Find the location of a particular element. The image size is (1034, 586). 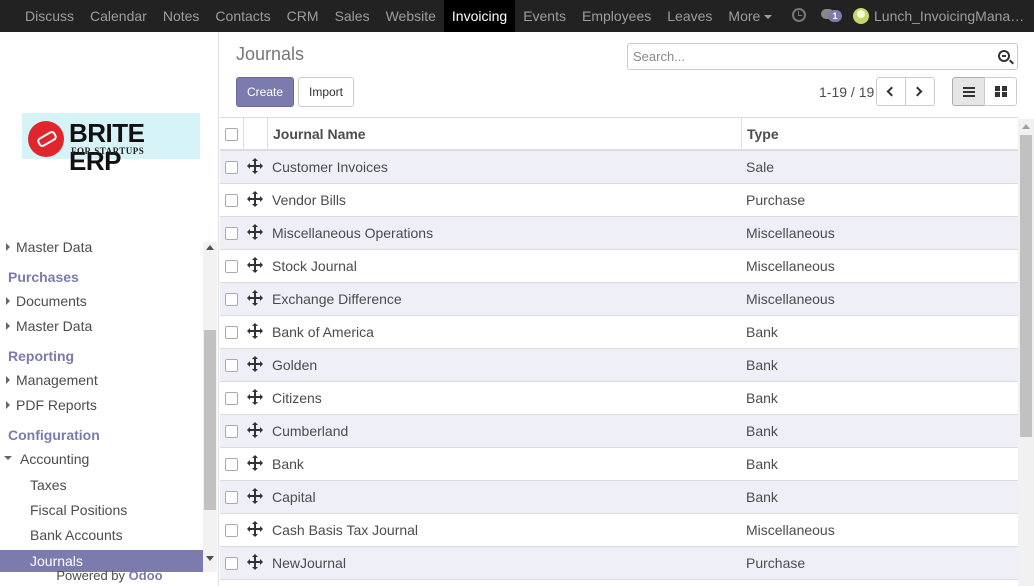

list-view-button is located at coordinates (968, 91).